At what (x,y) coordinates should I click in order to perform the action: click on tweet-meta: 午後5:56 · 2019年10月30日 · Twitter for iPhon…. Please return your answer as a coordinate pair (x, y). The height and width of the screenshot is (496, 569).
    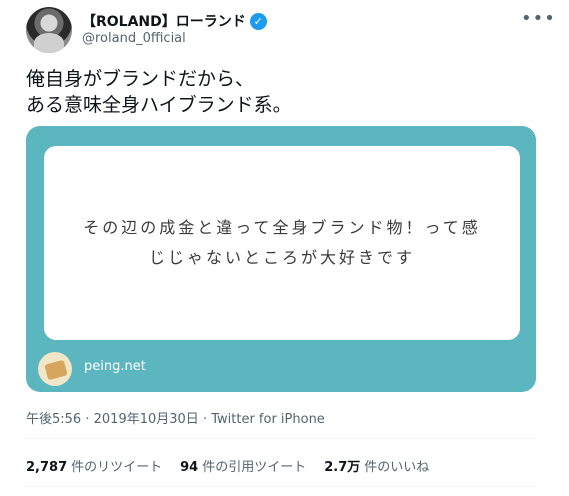
    Looking at the image, I should click on (175, 417).